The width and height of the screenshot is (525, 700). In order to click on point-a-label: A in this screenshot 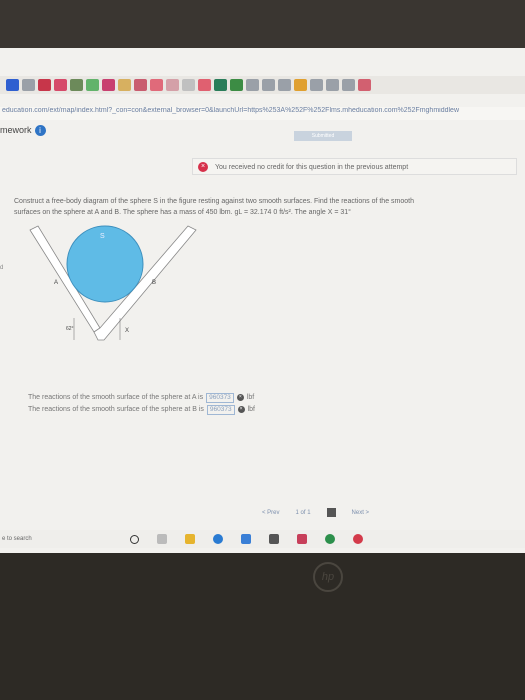, I will do `click(56, 283)`.